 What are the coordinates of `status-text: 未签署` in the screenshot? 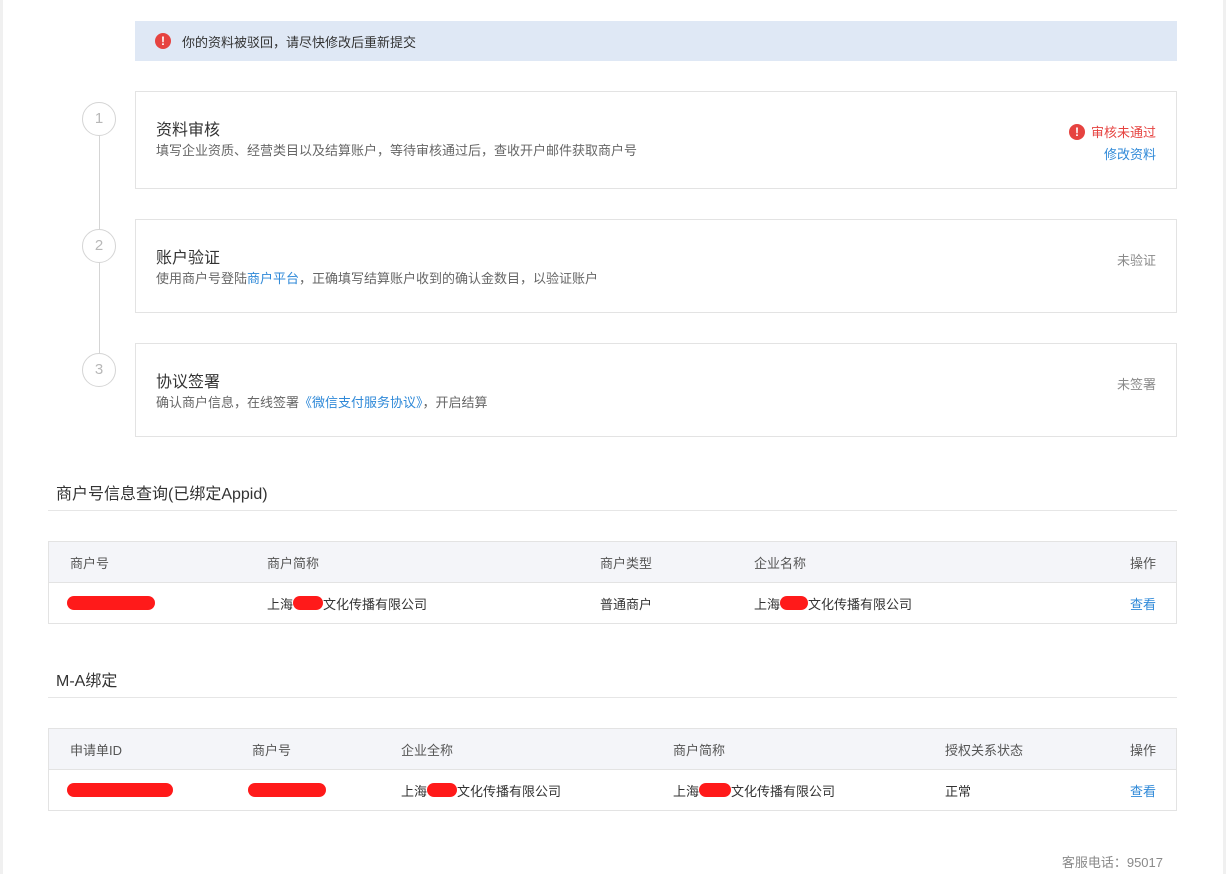 It's located at (1136, 384).